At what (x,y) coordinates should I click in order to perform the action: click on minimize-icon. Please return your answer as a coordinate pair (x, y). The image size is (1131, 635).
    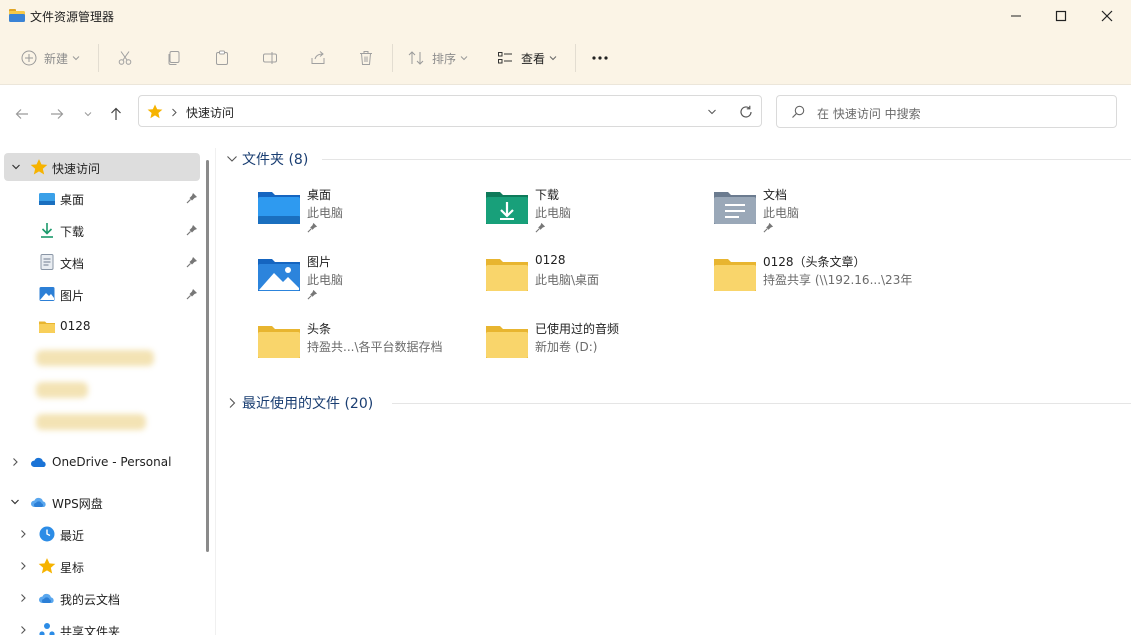
    Looking at the image, I should click on (1016, 16).